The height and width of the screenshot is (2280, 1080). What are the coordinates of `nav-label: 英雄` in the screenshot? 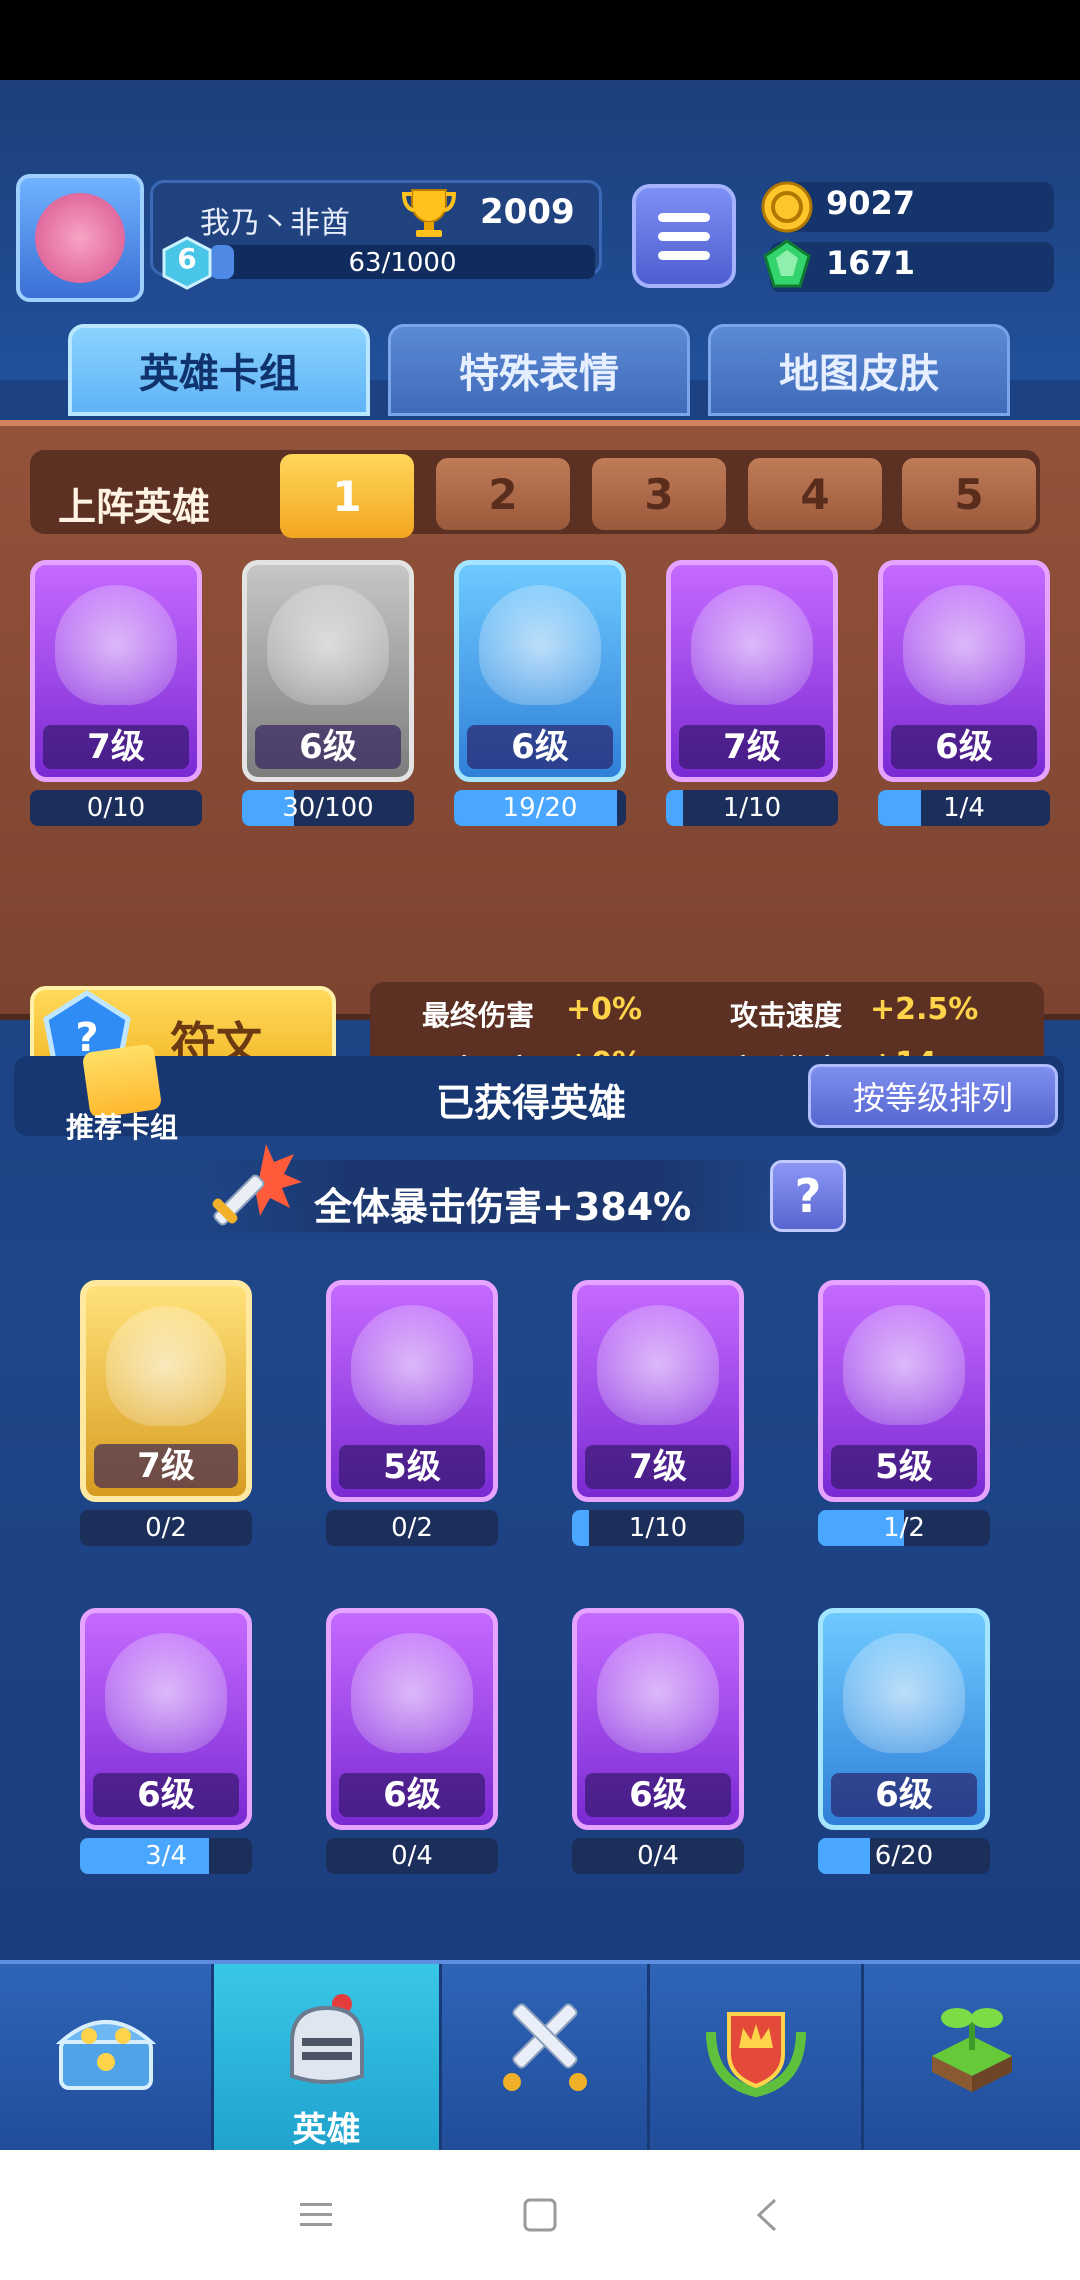 It's located at (326, 2130).